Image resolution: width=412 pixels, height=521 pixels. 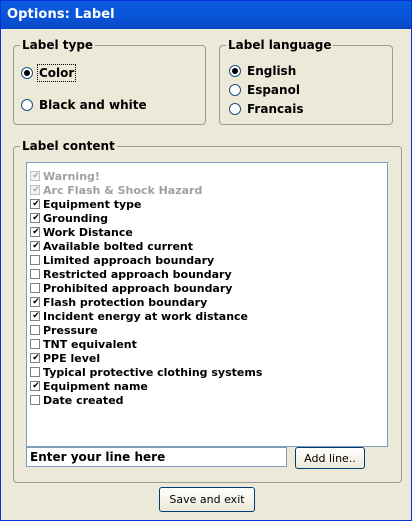 I want to click on save-and-exit-button: Save and exit, so click(x=207, y=499).